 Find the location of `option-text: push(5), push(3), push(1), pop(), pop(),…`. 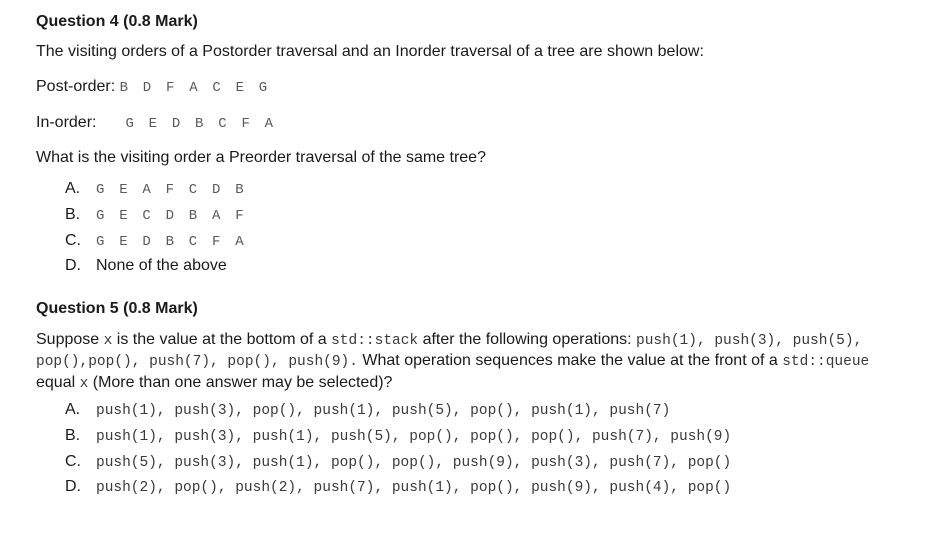

option-text: push(5), push(3), push(1), pop(), pop(),… is located at coordinates (414, 463).